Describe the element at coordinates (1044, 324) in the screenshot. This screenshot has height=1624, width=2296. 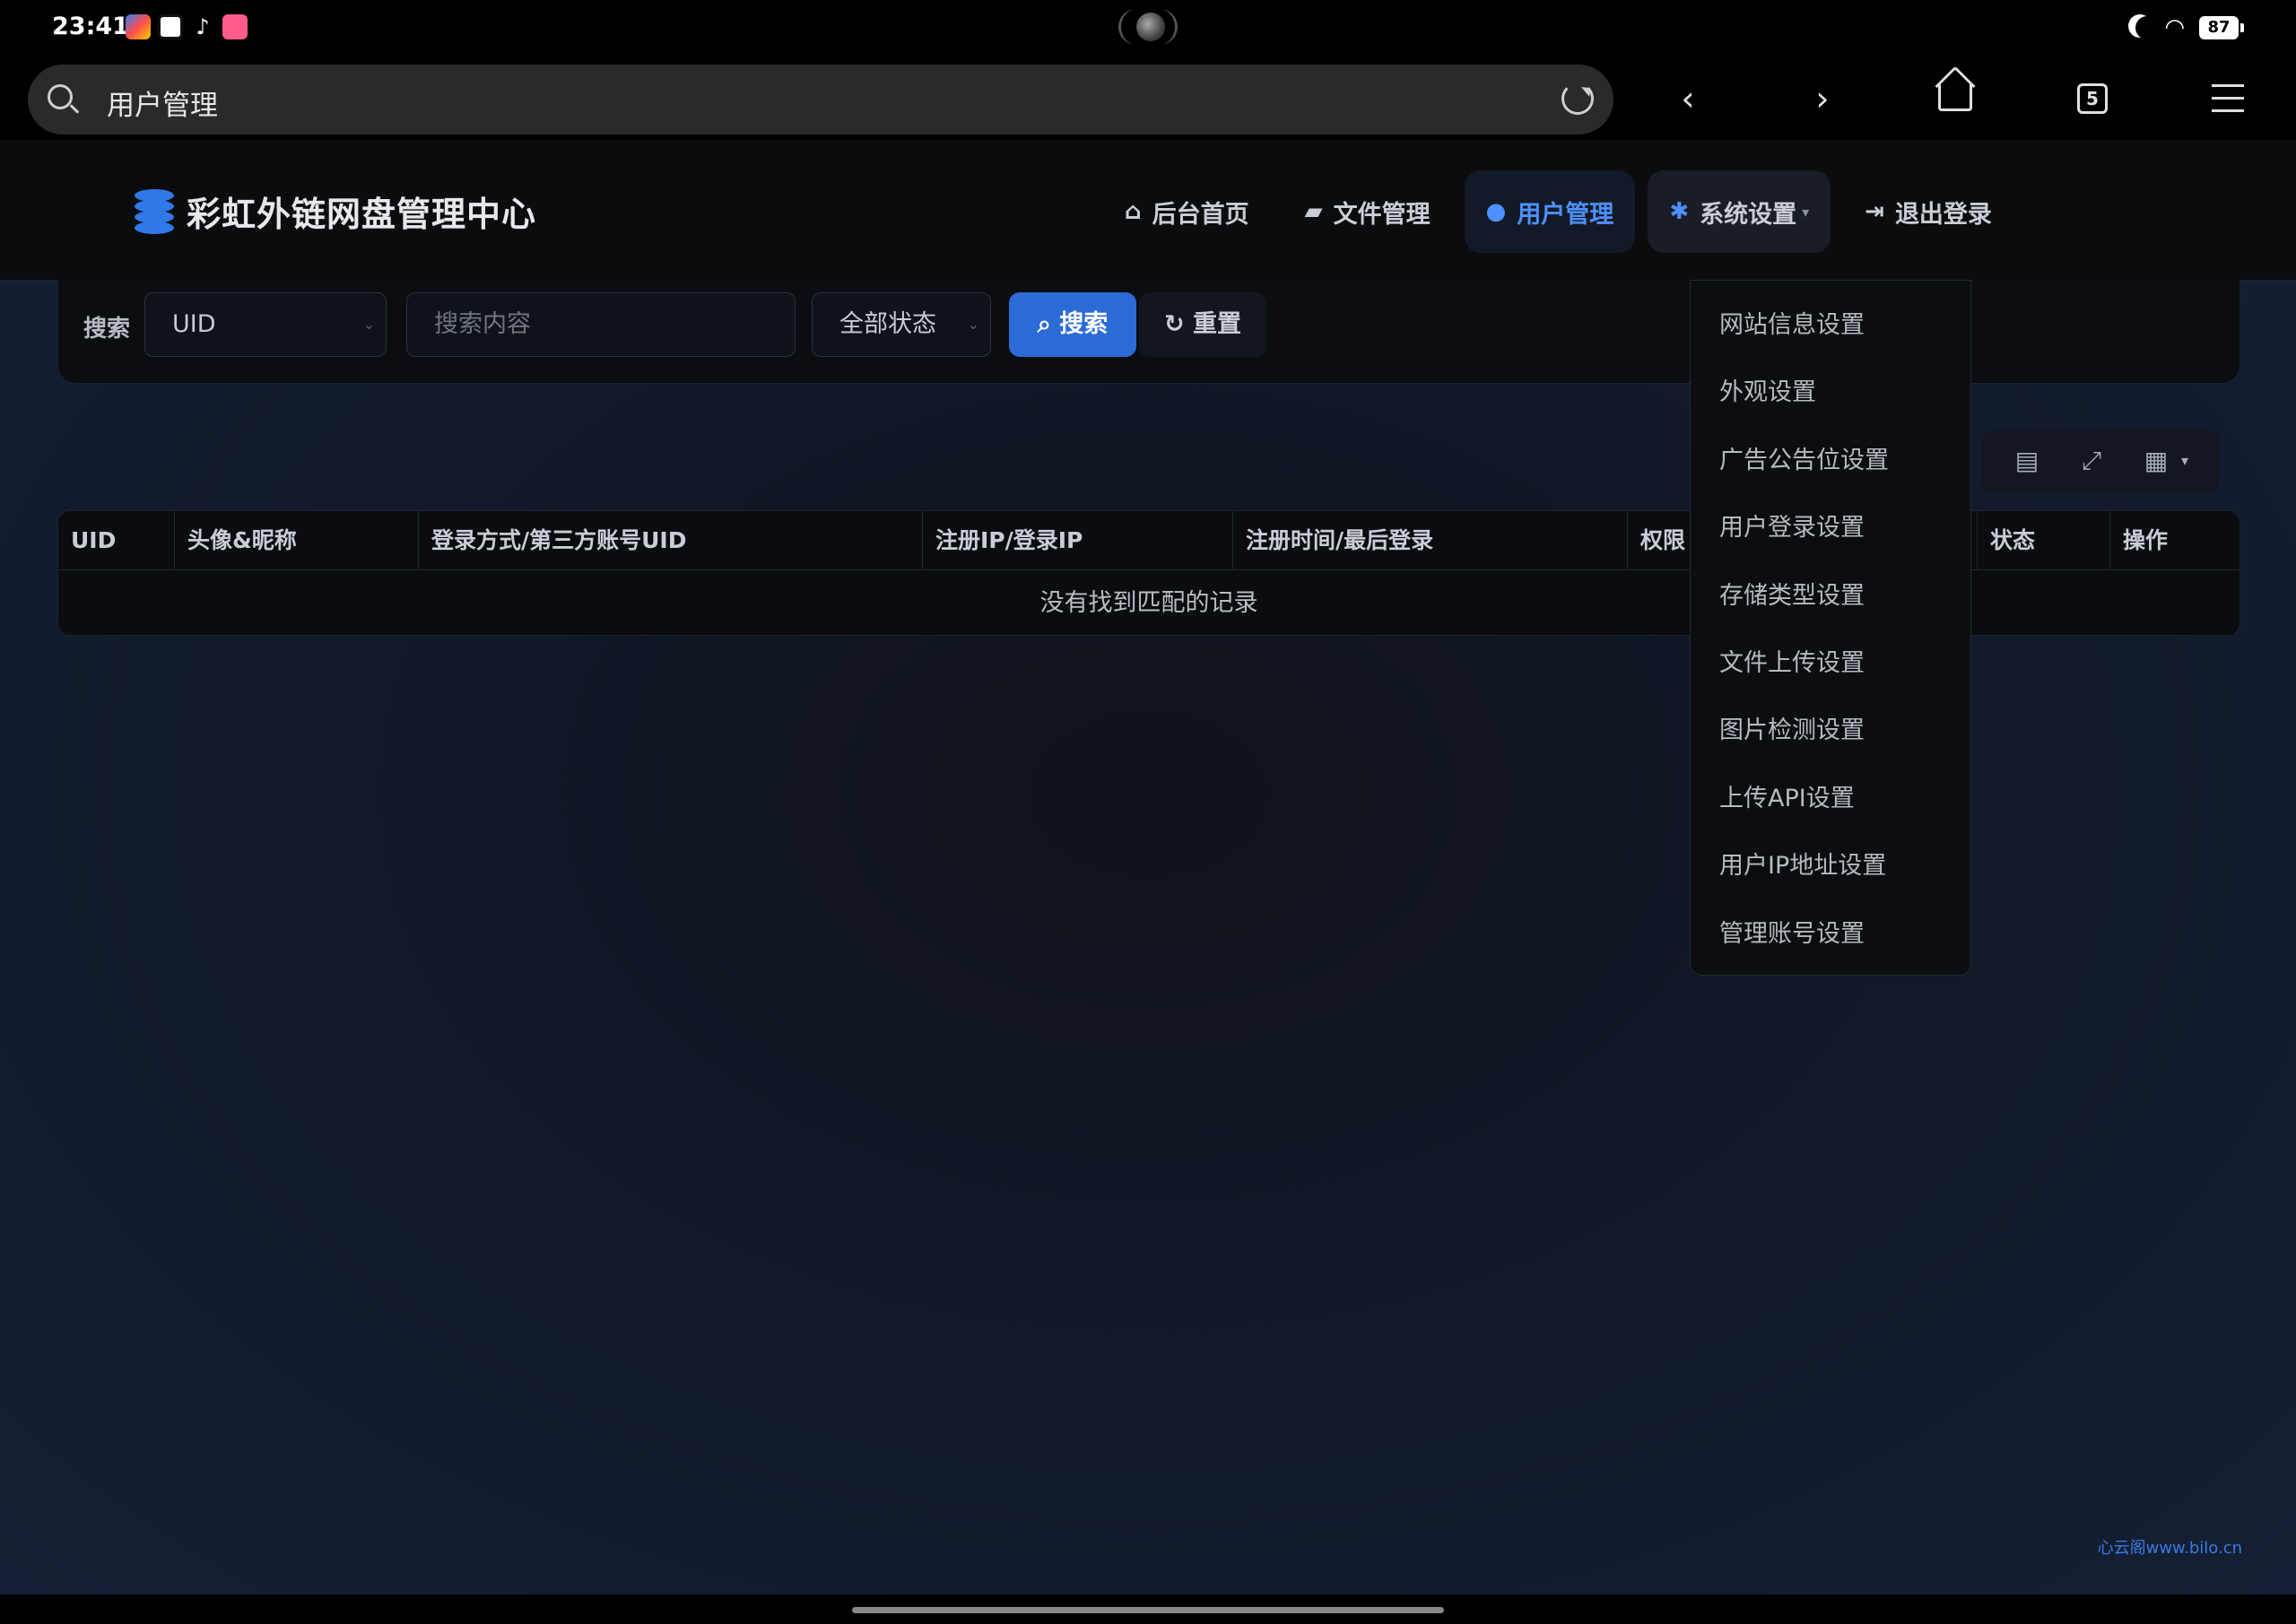
I see `search-icon: ⌕` at that location.